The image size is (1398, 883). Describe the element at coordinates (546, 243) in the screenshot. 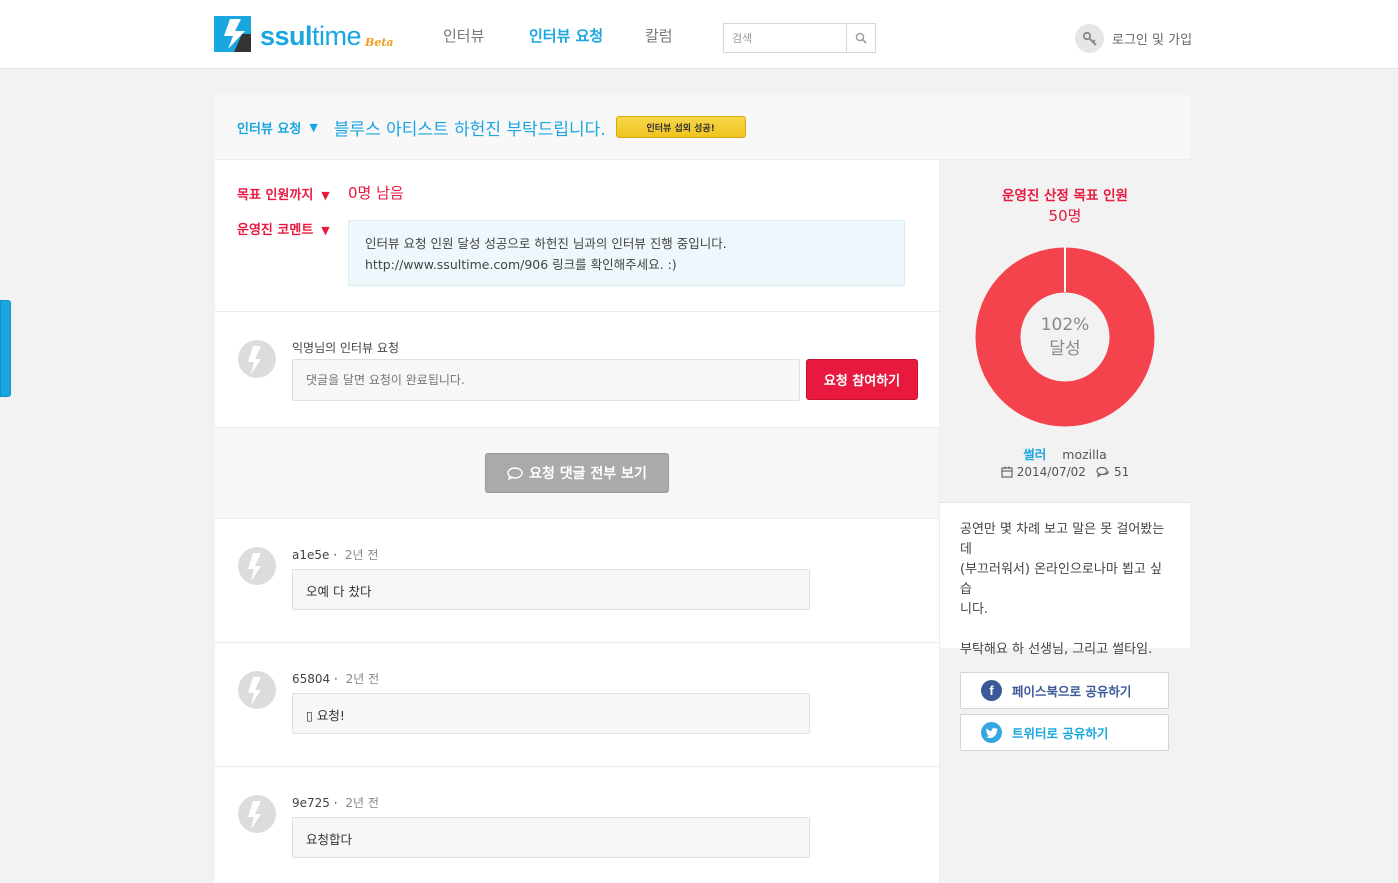

I see `staff-comment-line: 인터뷰 요청 인원 달성 성공으로 하헌진 님과의 인터뷰 진행 중입니다.` at that location.